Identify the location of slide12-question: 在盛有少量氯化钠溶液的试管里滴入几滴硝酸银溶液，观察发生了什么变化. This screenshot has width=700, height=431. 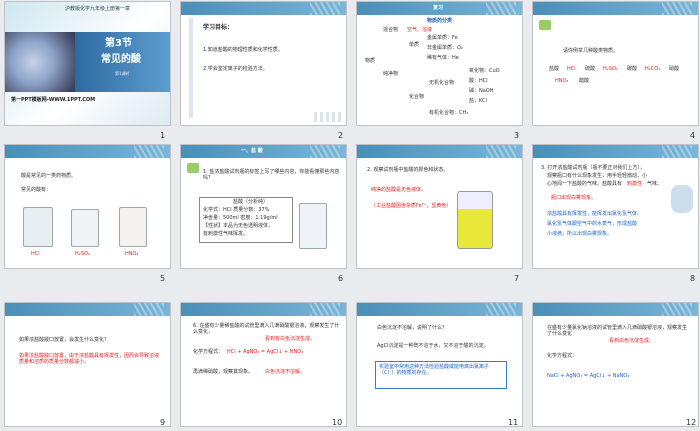
(617, 331).